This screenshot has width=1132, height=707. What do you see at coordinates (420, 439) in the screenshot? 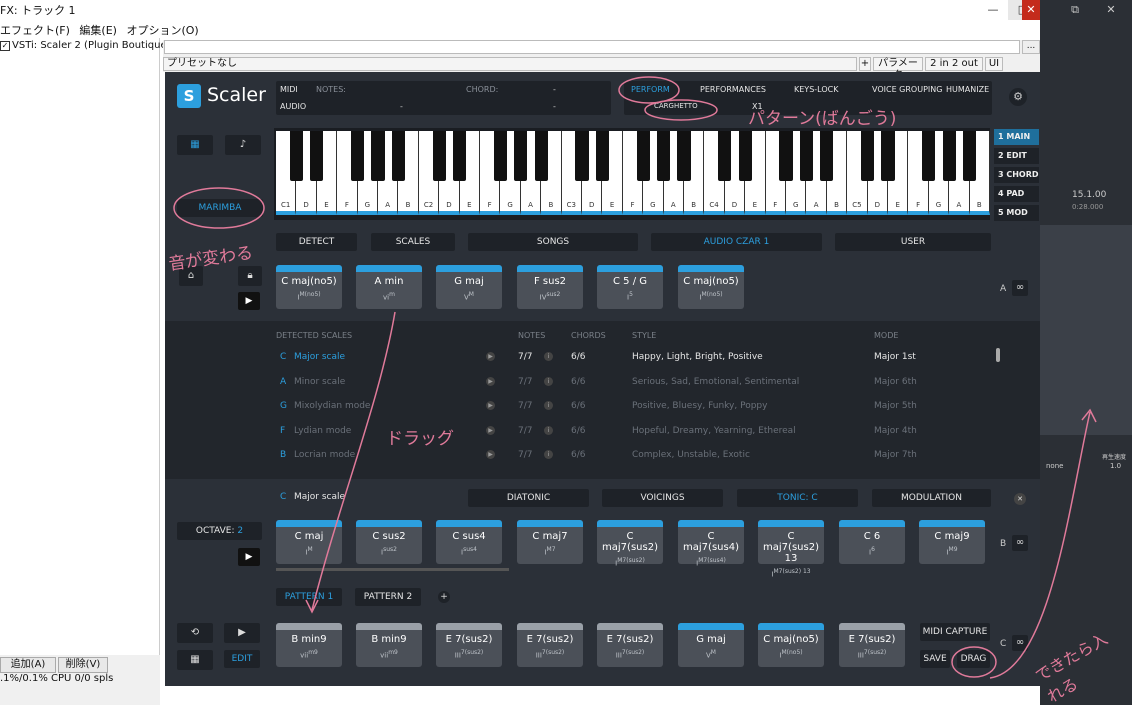
I see `annotation-drag: ドラッグ` at bounding box center [420, 439].